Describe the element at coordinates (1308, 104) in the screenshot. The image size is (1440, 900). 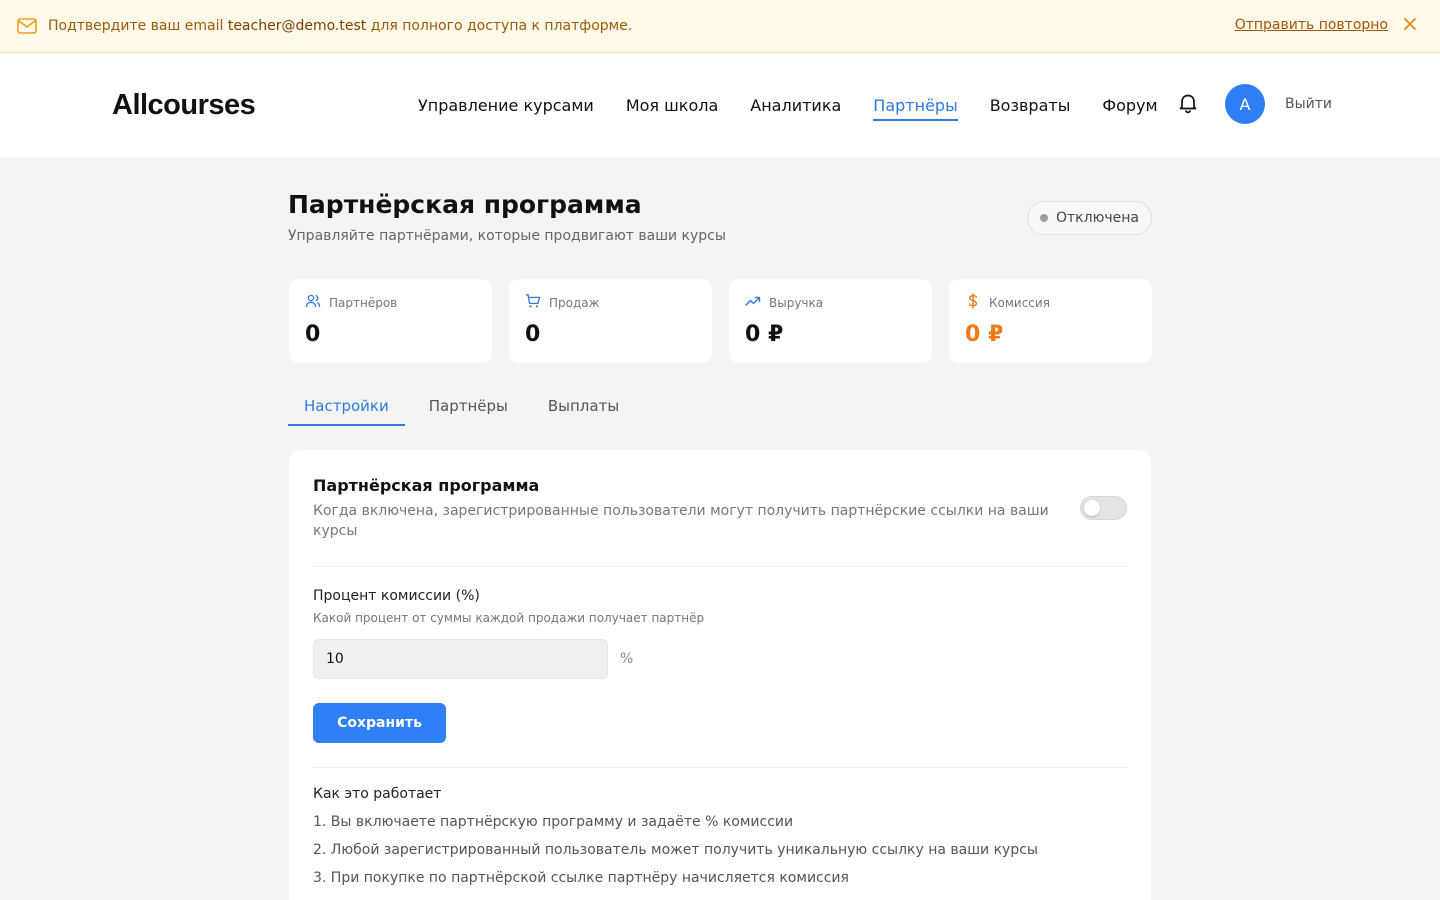
I see `logout-button: Выйти` at that location.